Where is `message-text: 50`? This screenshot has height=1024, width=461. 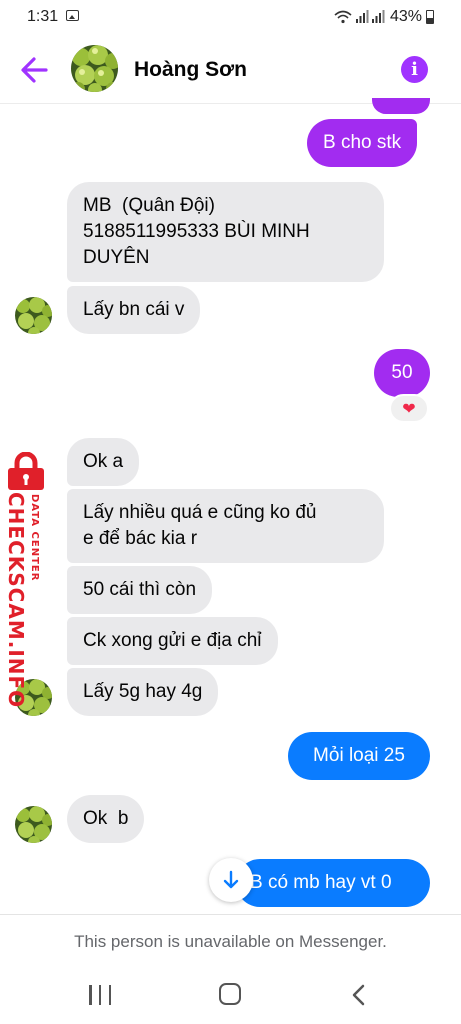 message-text: 50 is located at coordinates (402, 372).